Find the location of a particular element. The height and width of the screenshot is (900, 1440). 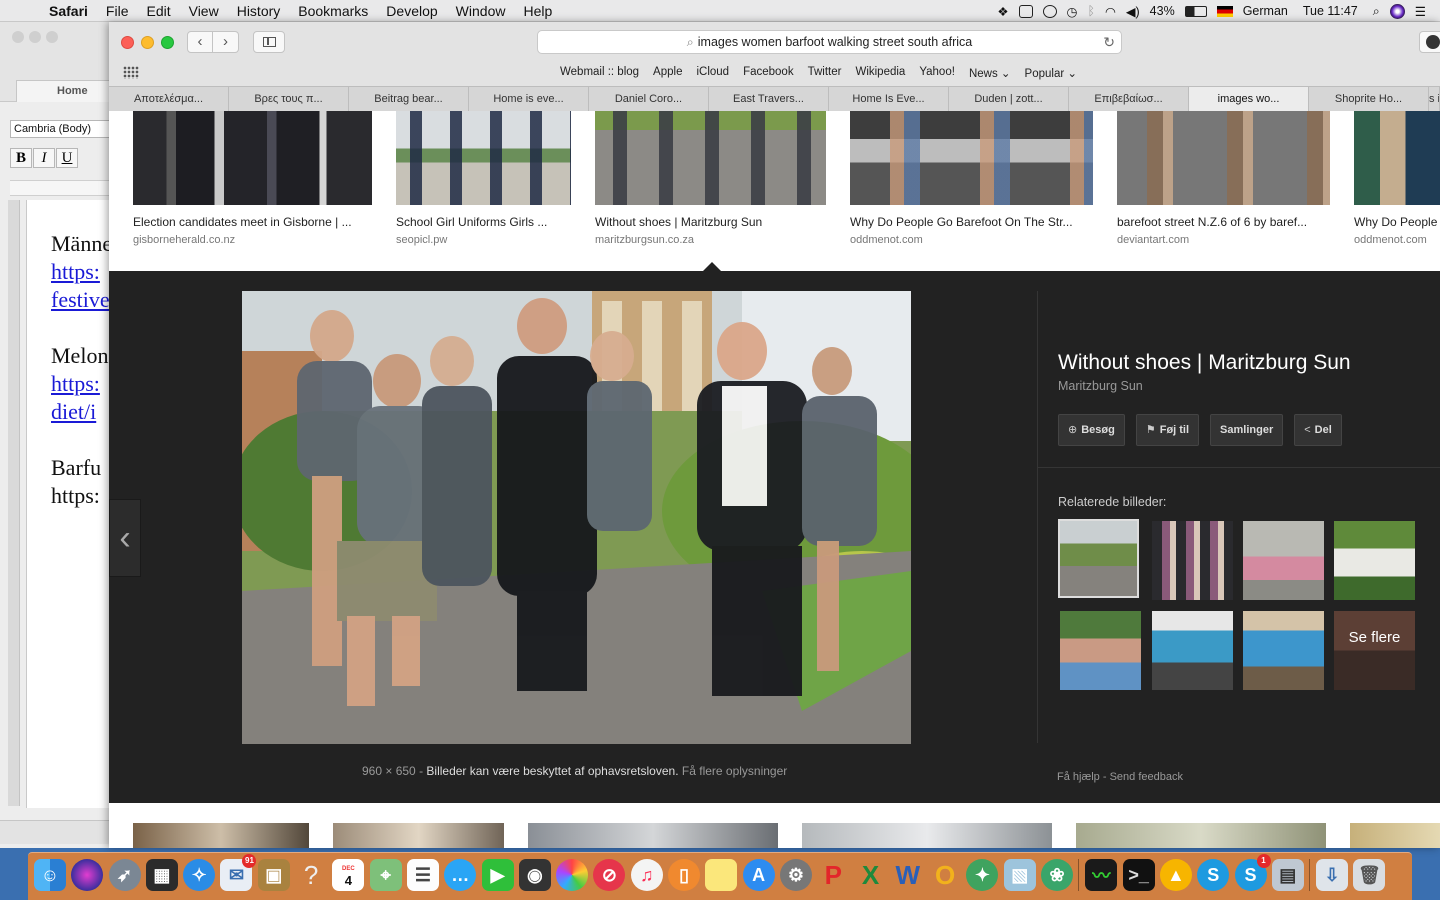

app-store-icon: A is located at coordinates (758, 875).